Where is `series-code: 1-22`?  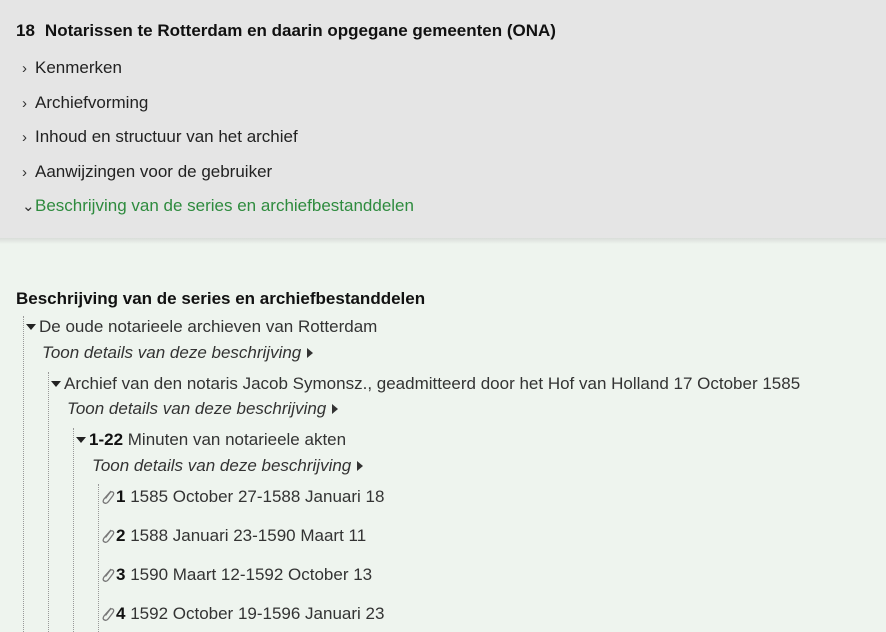 series-code: 1-22 is located at coordinates (106, 439).